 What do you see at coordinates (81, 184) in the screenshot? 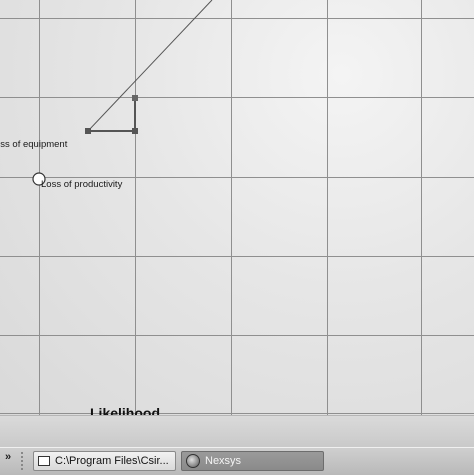
I see `risk-label-productivity: Loss of productivity` at bounding box center [81, 184].